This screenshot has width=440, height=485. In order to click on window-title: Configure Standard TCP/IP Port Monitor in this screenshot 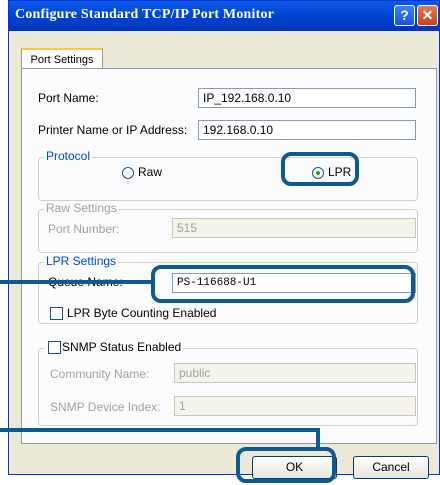, I will do `click(145, 14)`.